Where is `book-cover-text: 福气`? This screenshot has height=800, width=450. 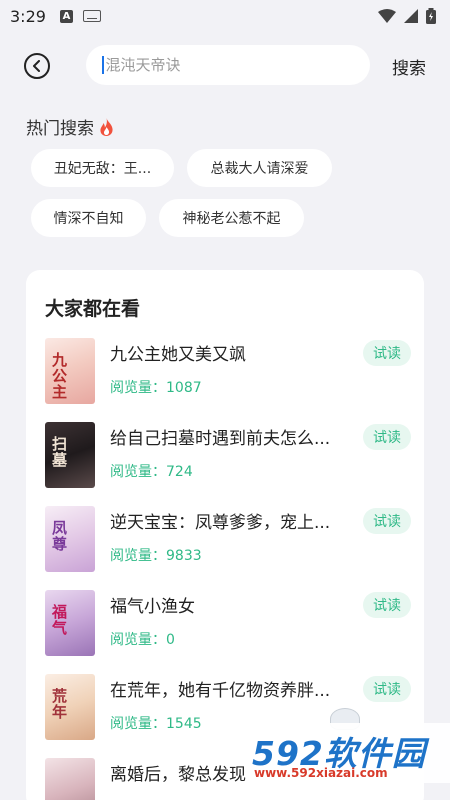 book-cover-text: 福气 is located at coordinates (59, 620).